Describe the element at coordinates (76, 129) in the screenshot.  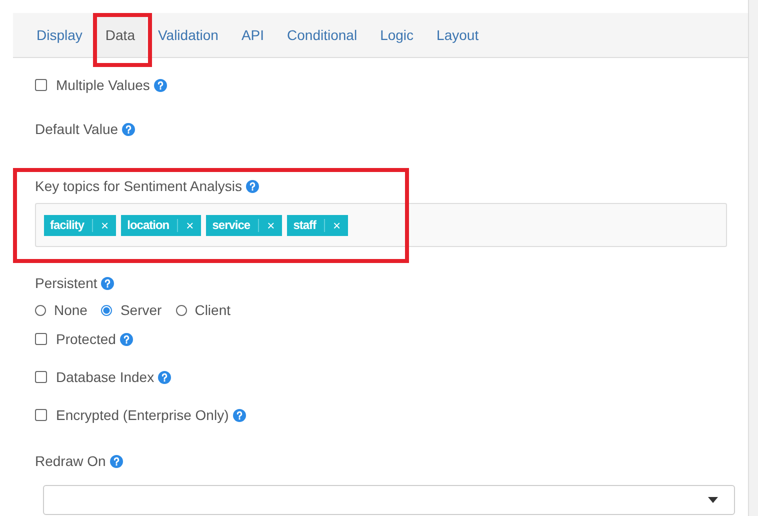
I see `field-label: Default Value` at that location.